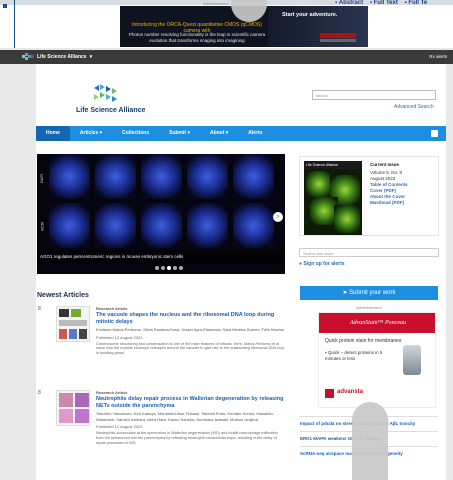 The image size is (453, 480). What do you see at coordinates (363, 341) in the screenshot?
I see `ad-line-1: Quick protein stain for membranes` at bounding box center [363, 341].